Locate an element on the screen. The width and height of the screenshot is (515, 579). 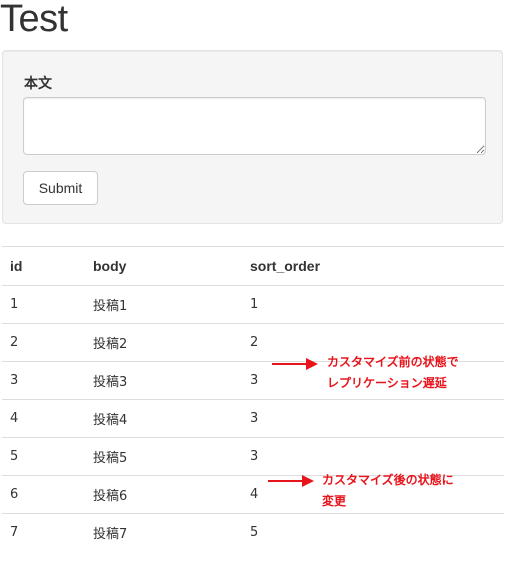
cell-body: 投稿2 is located at coordinates (163, 342).